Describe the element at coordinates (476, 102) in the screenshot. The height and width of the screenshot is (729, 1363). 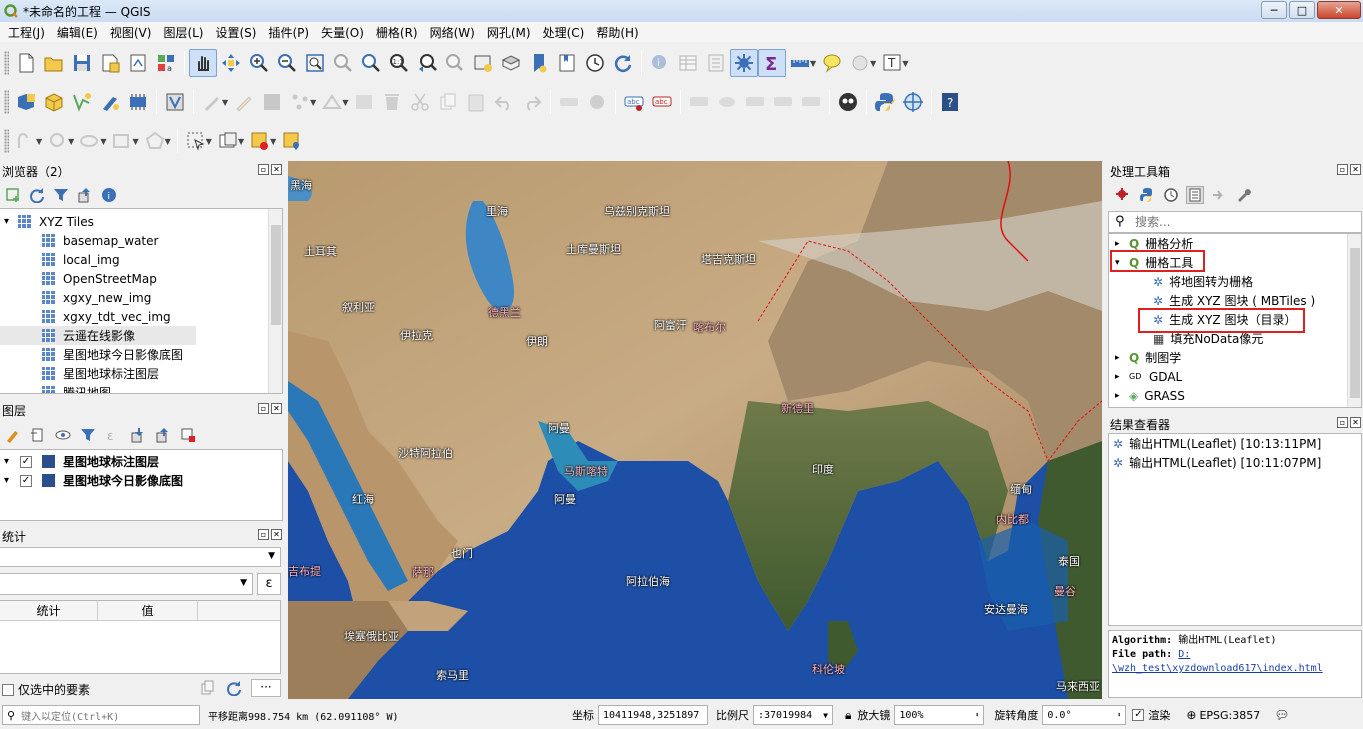
I see `paste-features-icon` at that location.